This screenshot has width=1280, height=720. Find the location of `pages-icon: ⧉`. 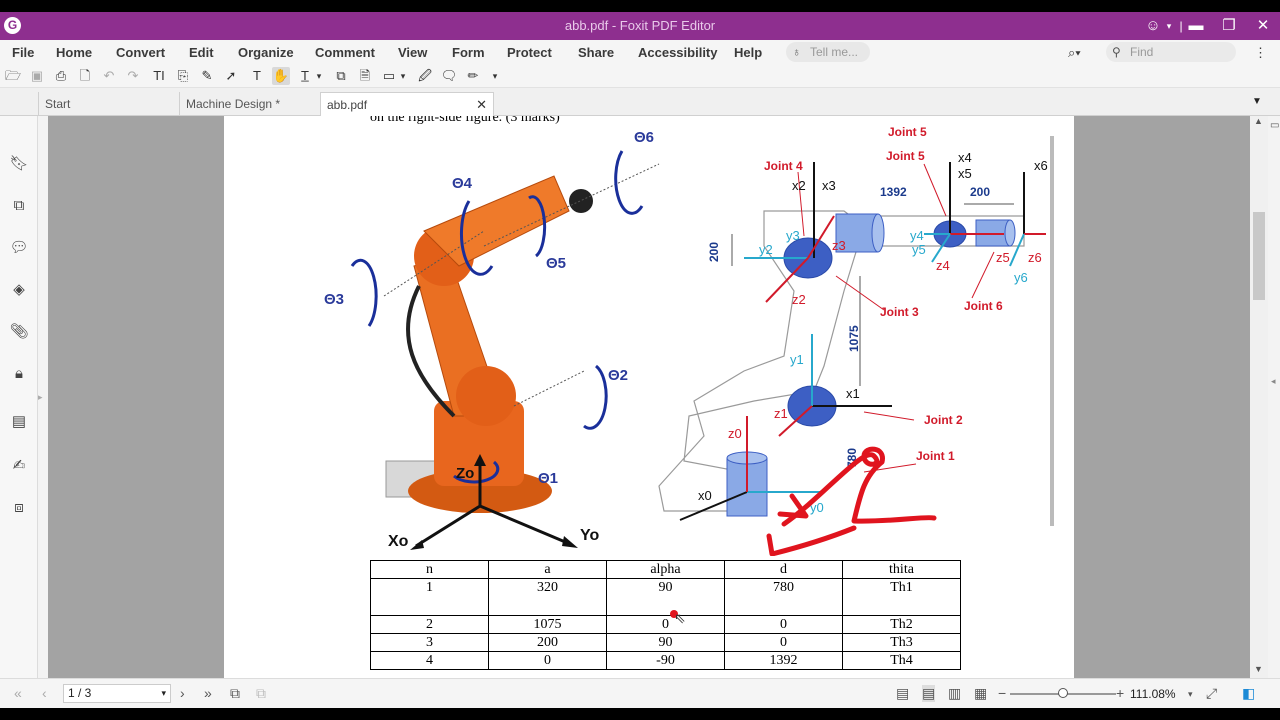

pages-icon: ⧉ is located at coordinates (19, 206).